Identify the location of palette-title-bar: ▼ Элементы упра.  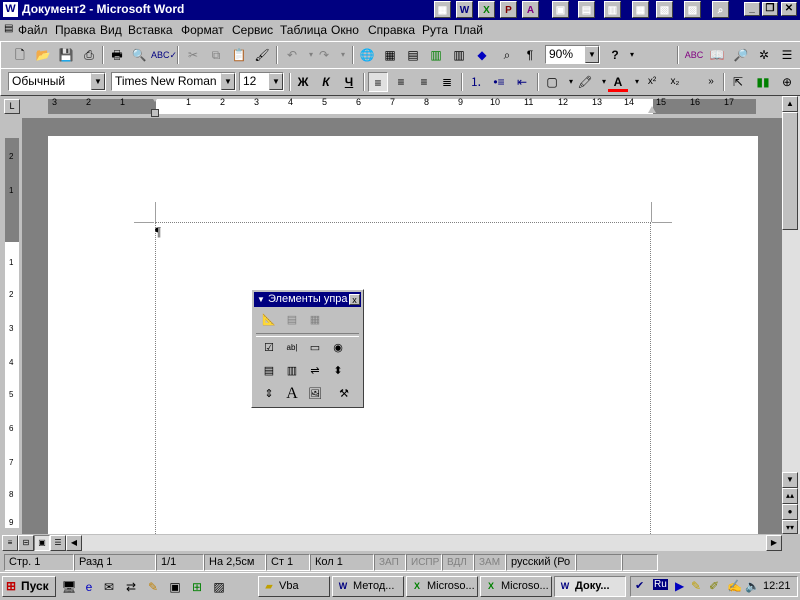
(307, 299).